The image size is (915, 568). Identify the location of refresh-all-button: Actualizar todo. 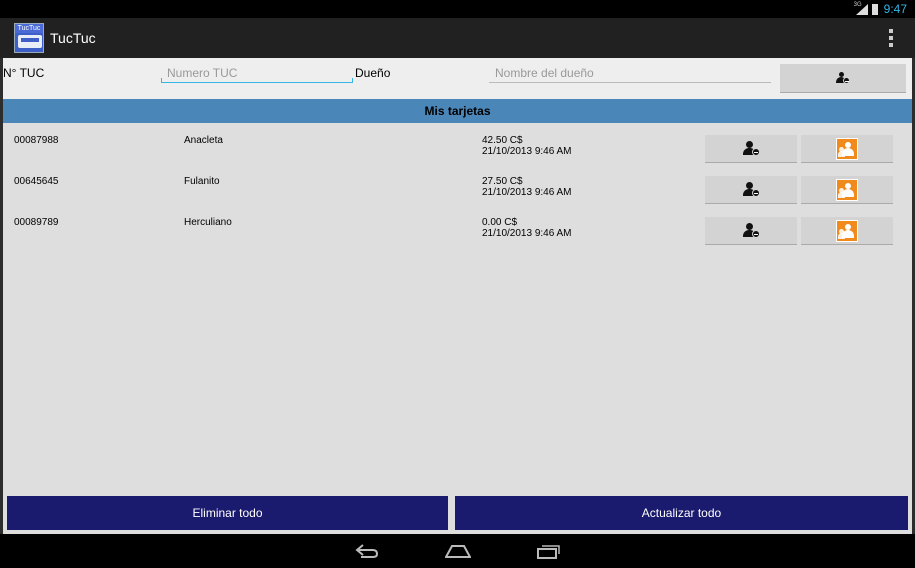
(681, 513).